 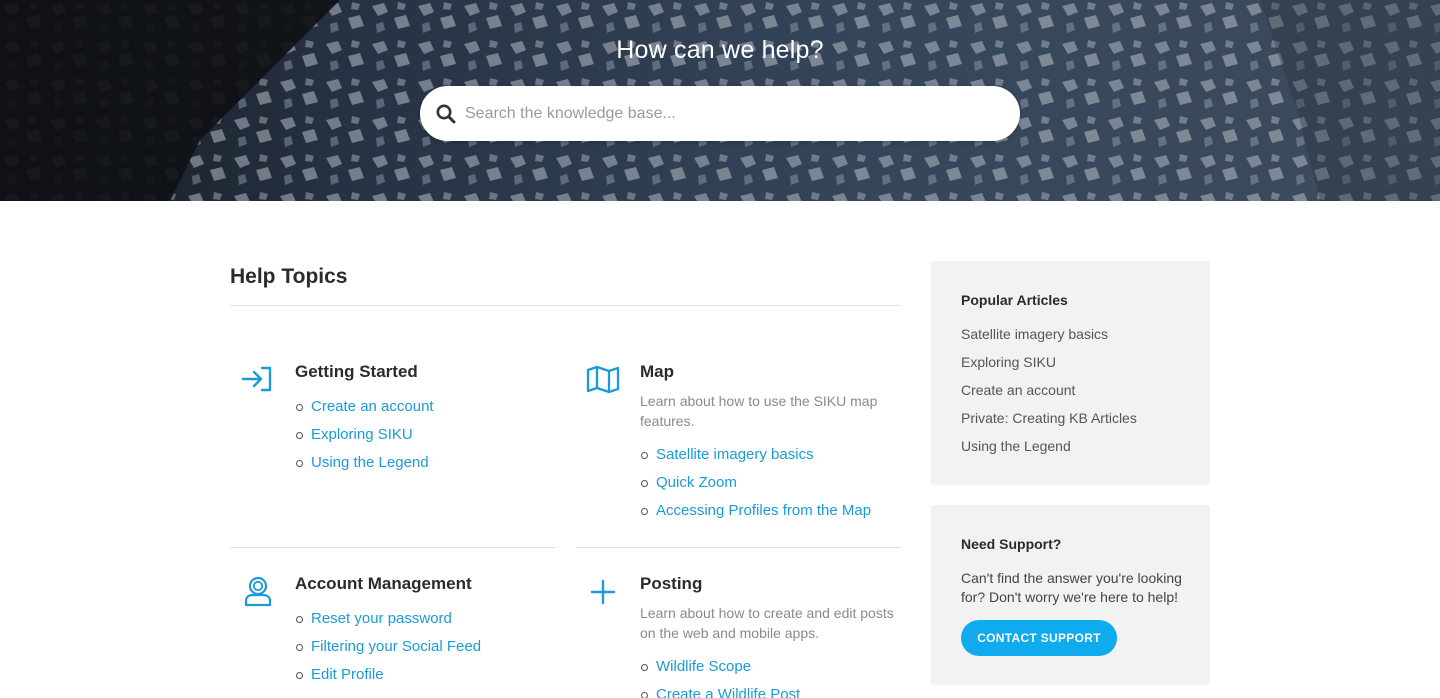 I want to click on list-item: Accessing Profiles from the Map, so click(x=755, y=515).